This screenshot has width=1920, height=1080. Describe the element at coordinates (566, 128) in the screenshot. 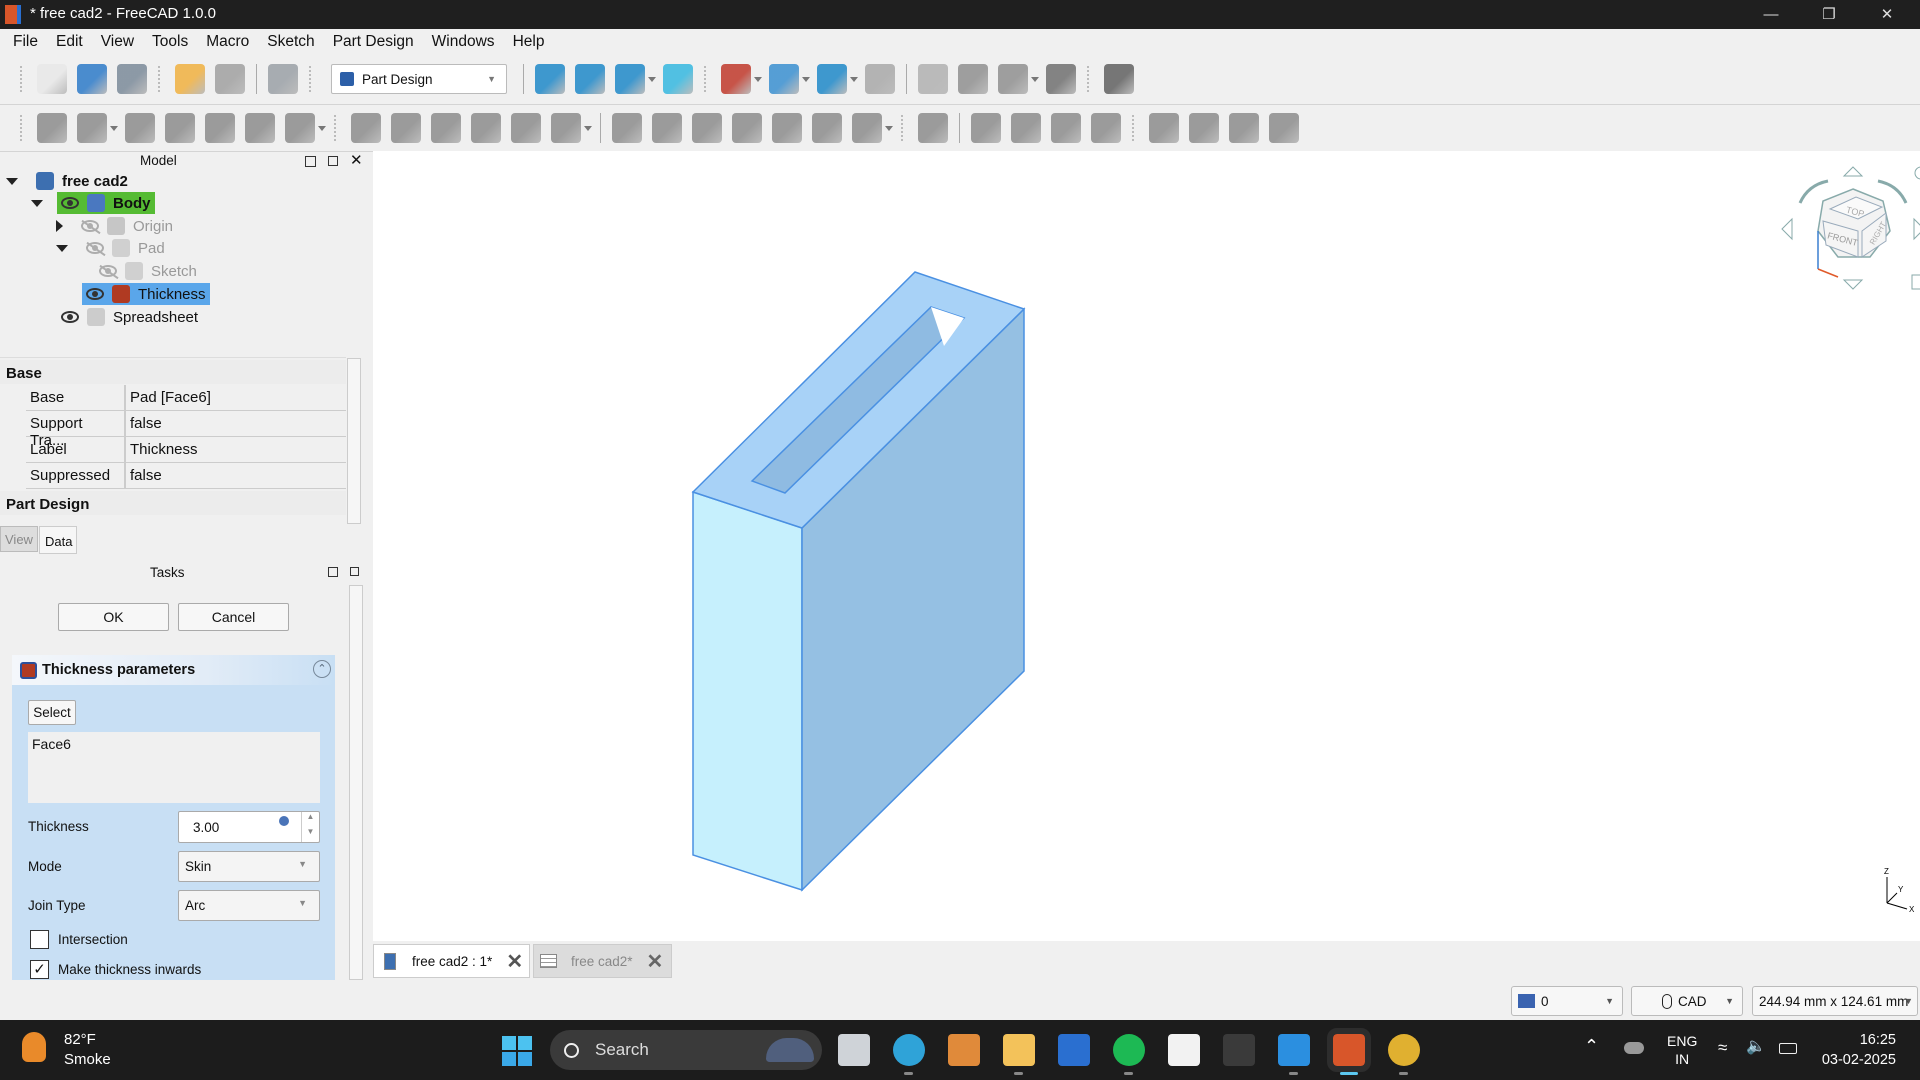

I see `additive-primitive-icon` at that location.